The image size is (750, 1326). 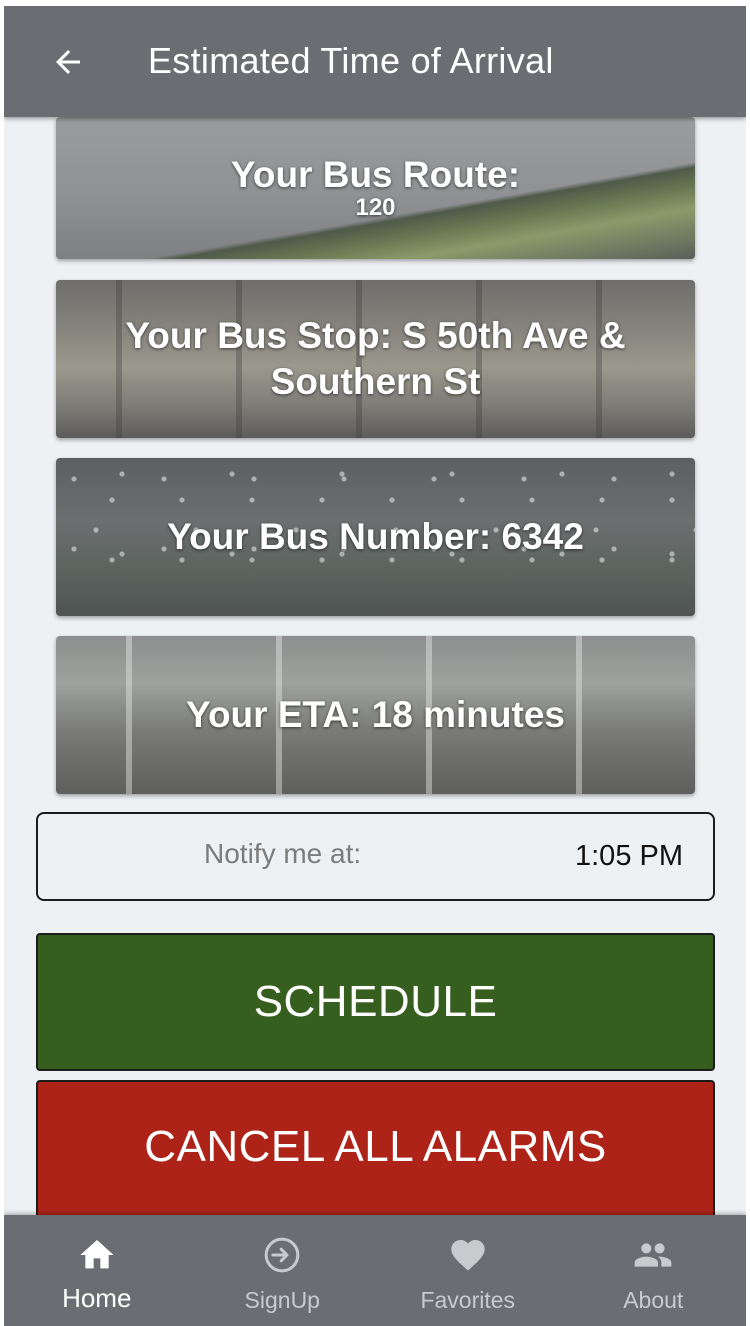 I want to click on nav-label-home: Home, so click(x=97, y=1298).